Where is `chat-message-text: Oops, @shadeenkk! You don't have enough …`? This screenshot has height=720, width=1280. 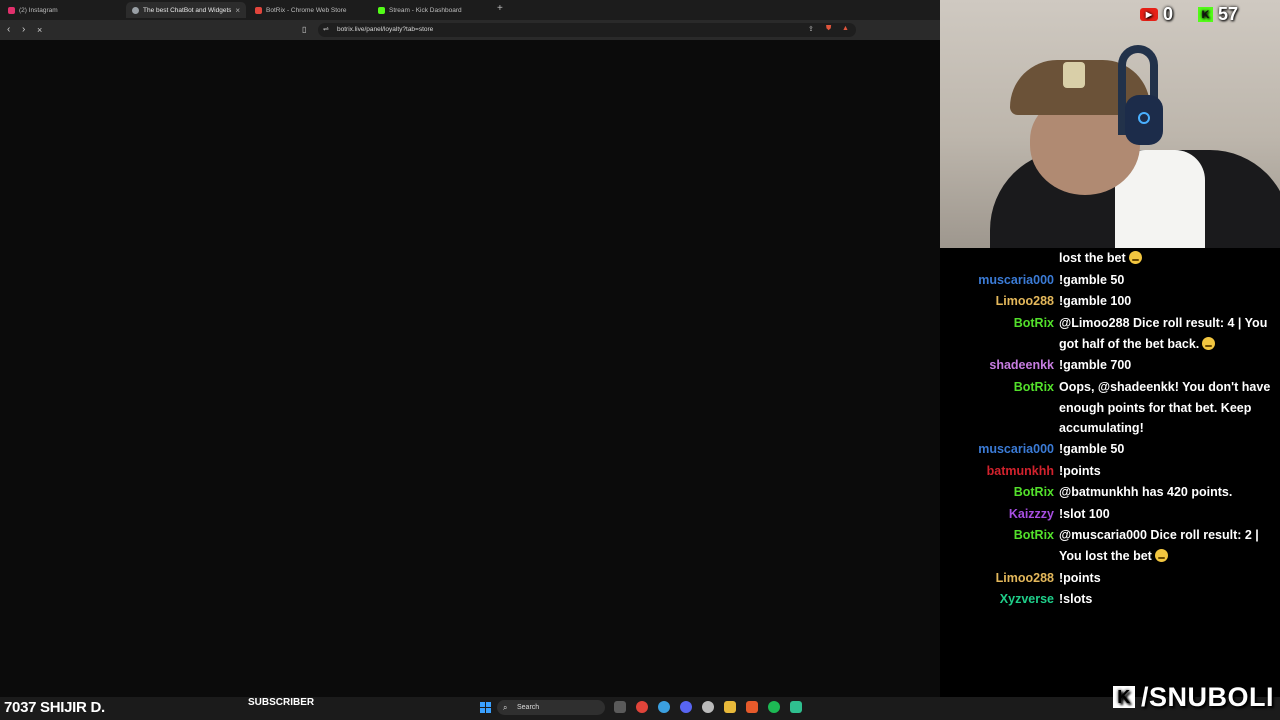 chat-message-text: Oops, @shadeenkk! You don't have enough … is located at coordinates (1165, 407).